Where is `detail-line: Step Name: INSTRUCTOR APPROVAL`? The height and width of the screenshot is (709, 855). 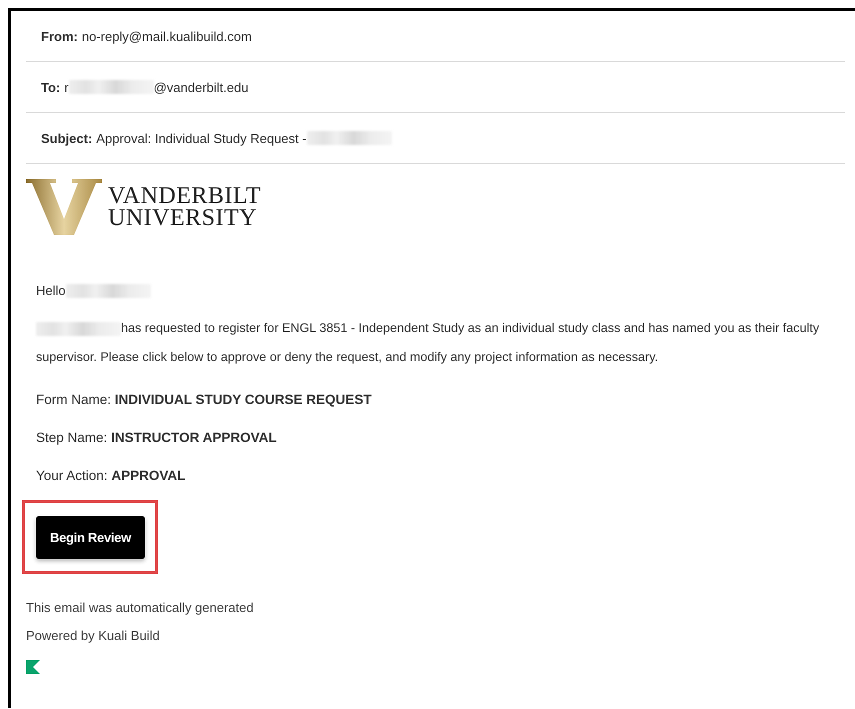
detail-line: Step Name: INSTRUCTOR APPROVAL is located at coordinates (157, 438).